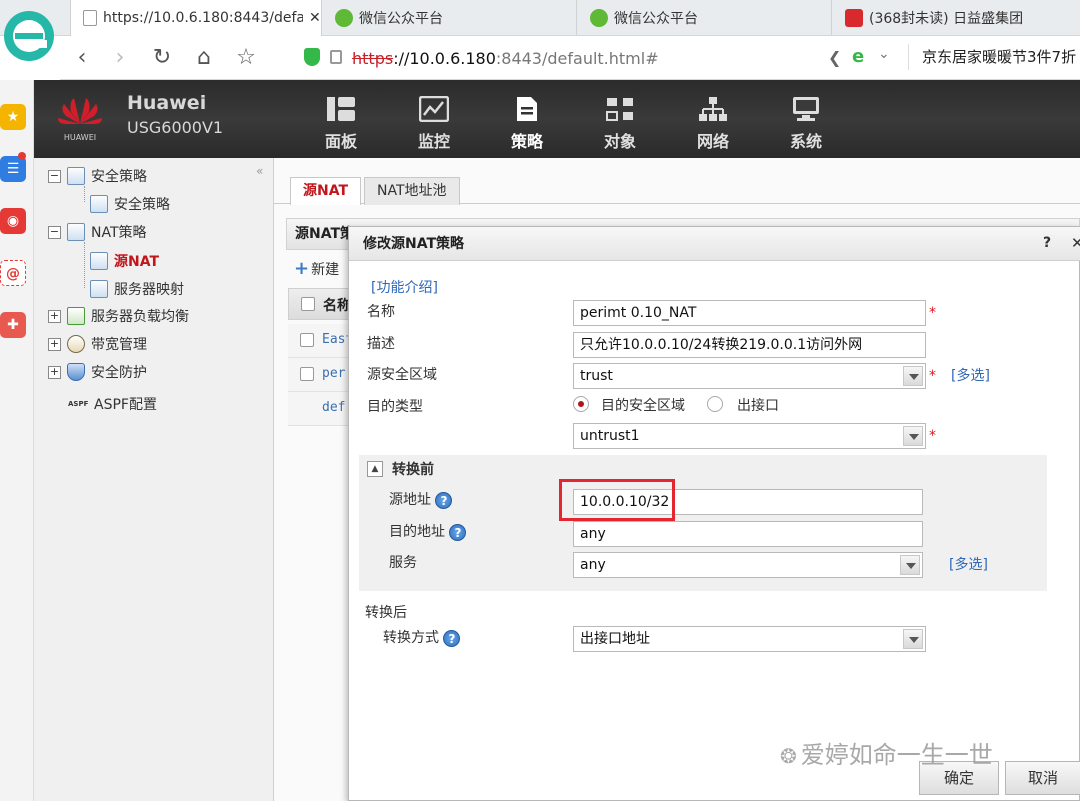  What do you see at coordinates (402, 375) in the screenshot?
I see `source-zone-label: 源安全区域` at bounding box center [402, 375].